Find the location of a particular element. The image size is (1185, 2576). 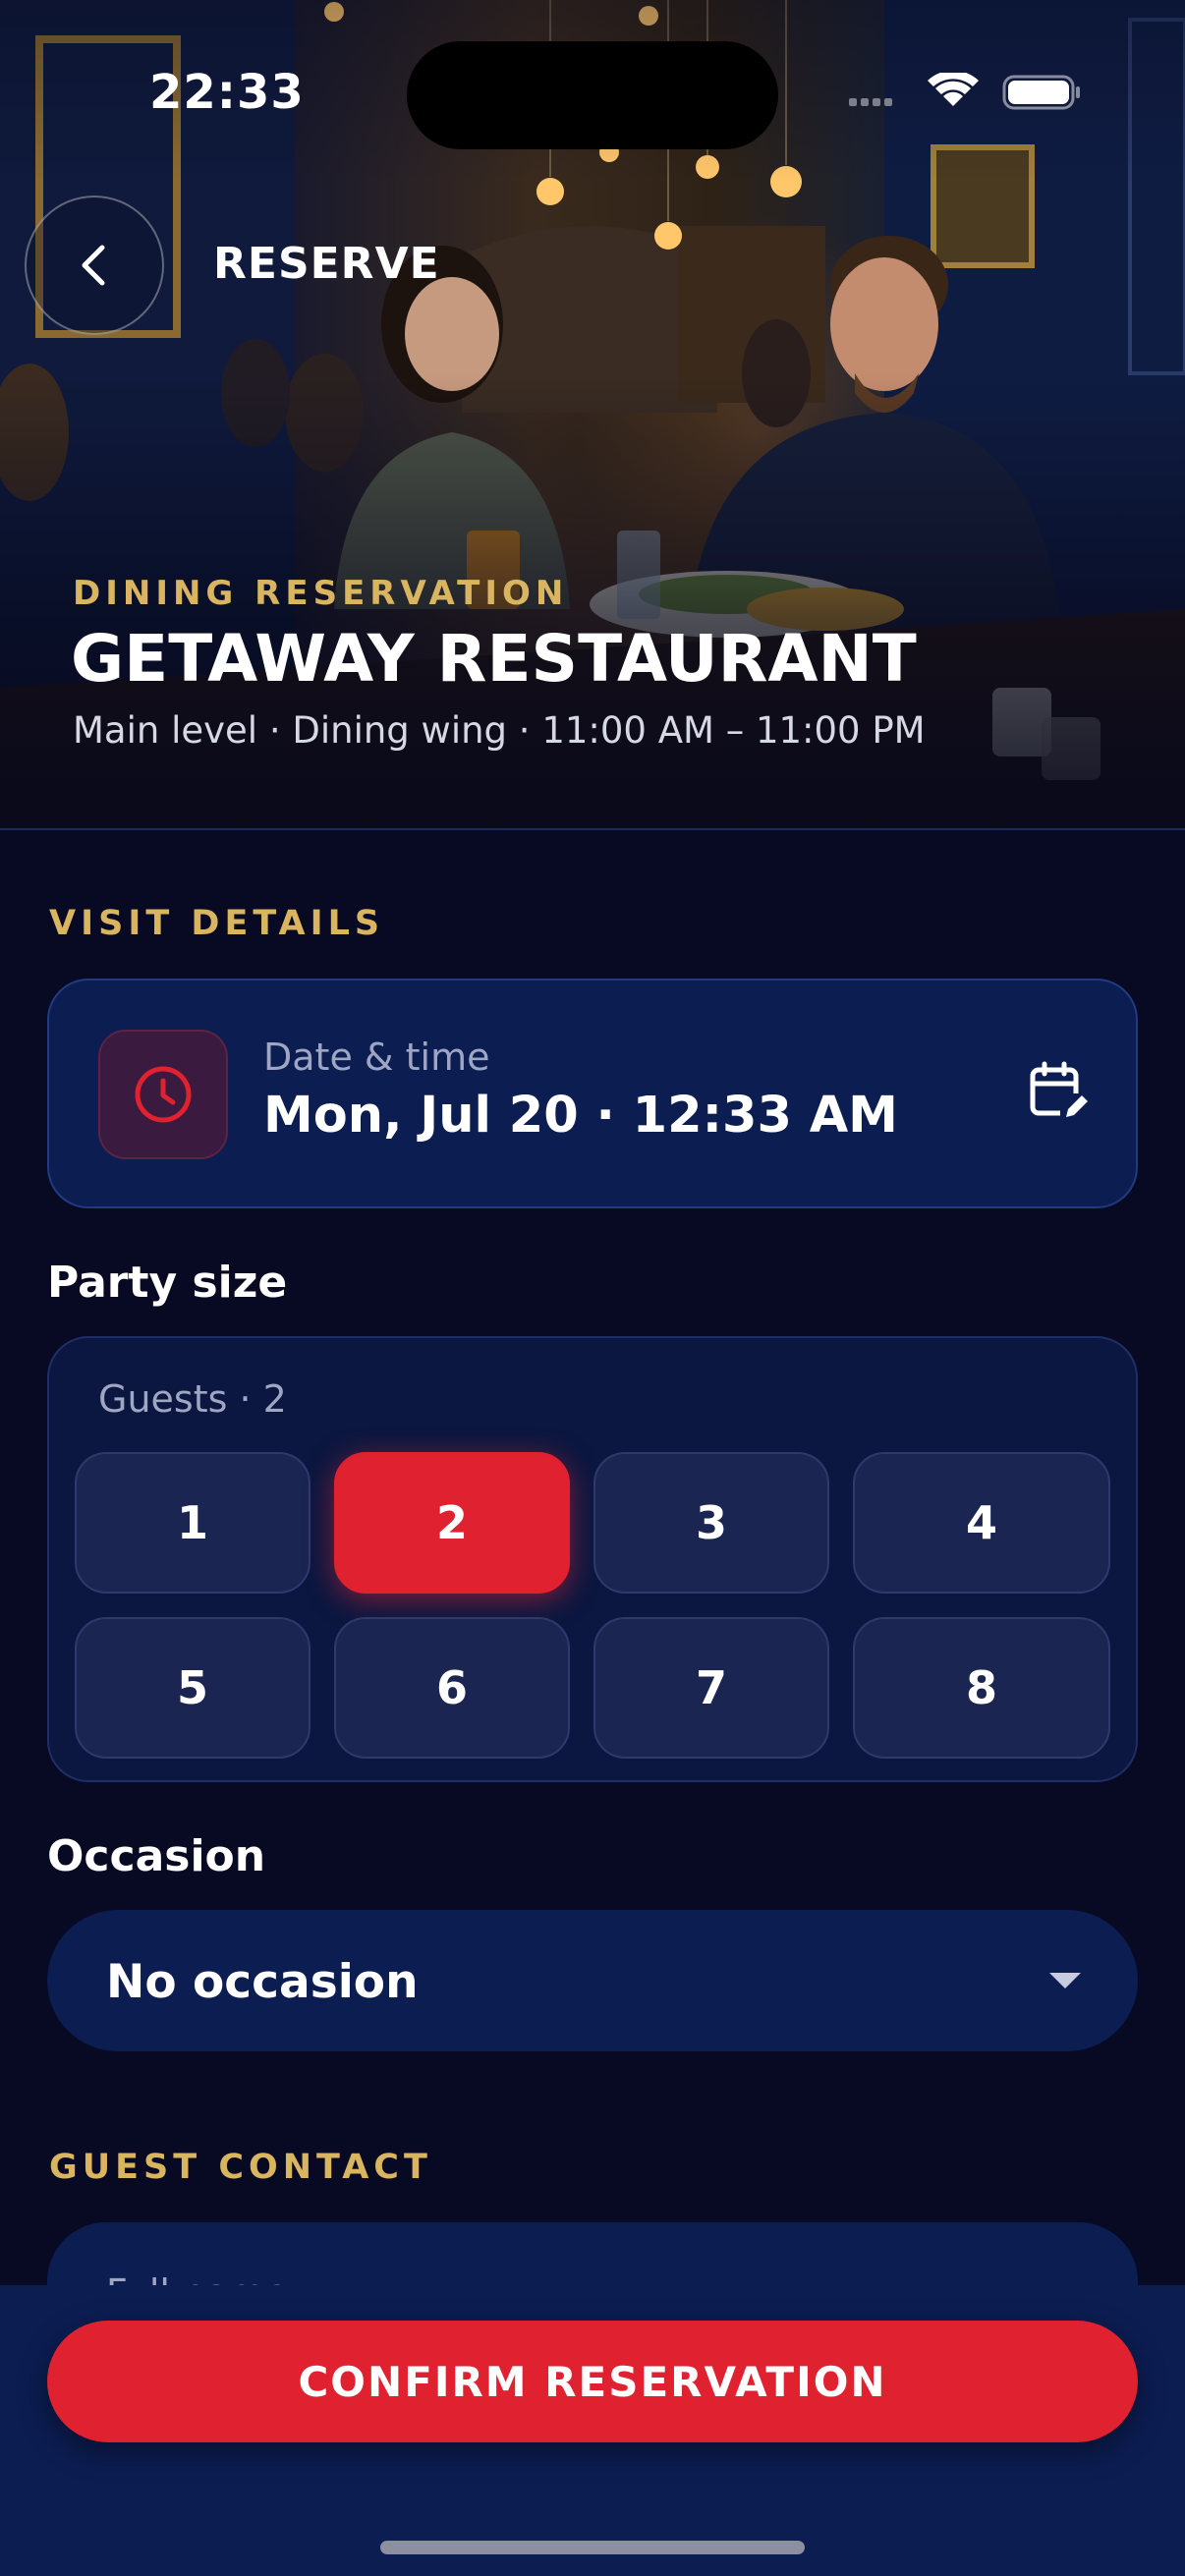

status-icons is located at coordinates (965, 91).